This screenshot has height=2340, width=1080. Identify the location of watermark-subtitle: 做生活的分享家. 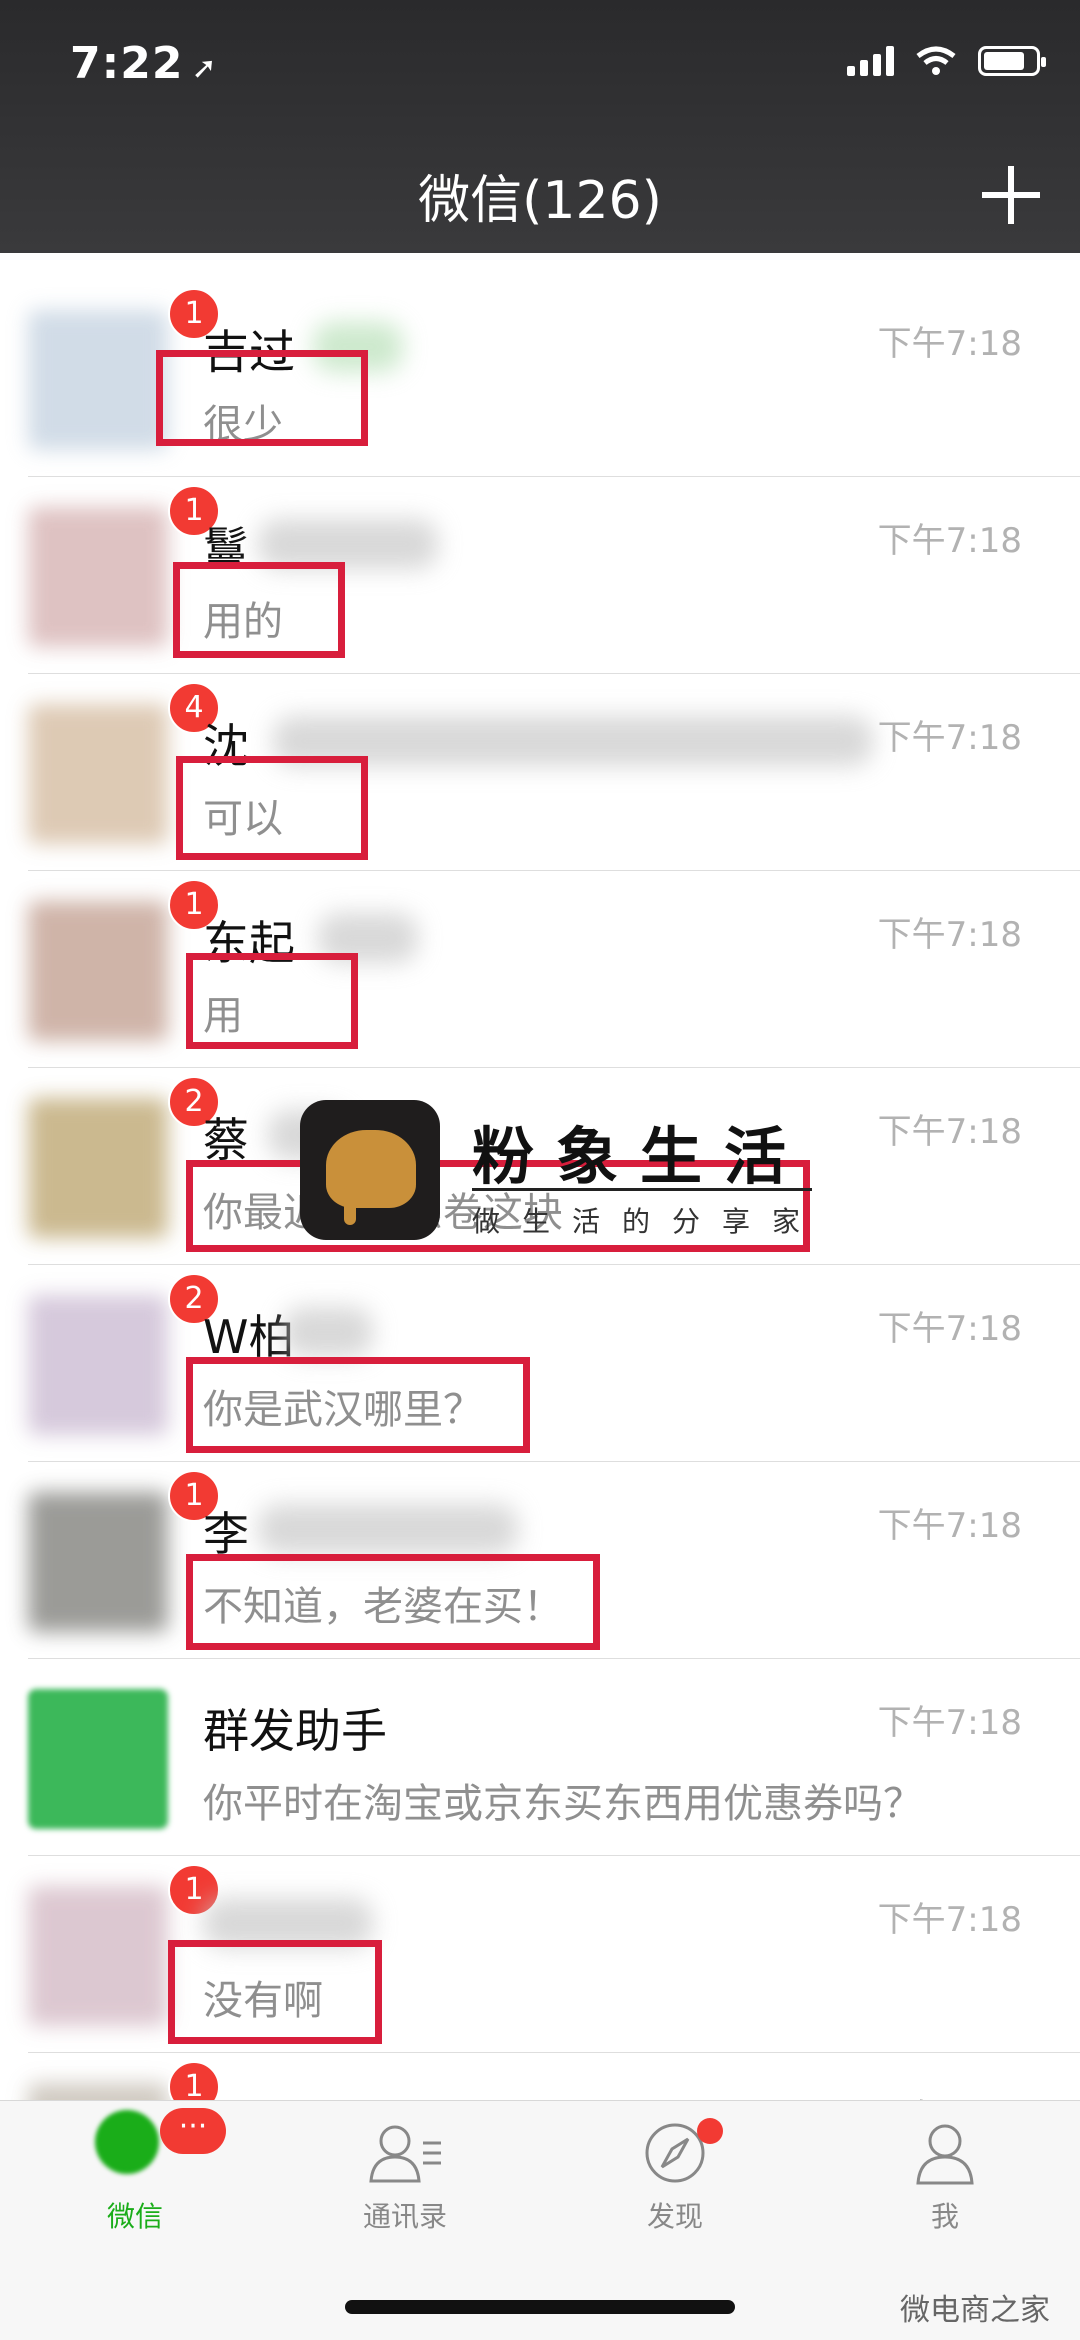
(647, 1221).